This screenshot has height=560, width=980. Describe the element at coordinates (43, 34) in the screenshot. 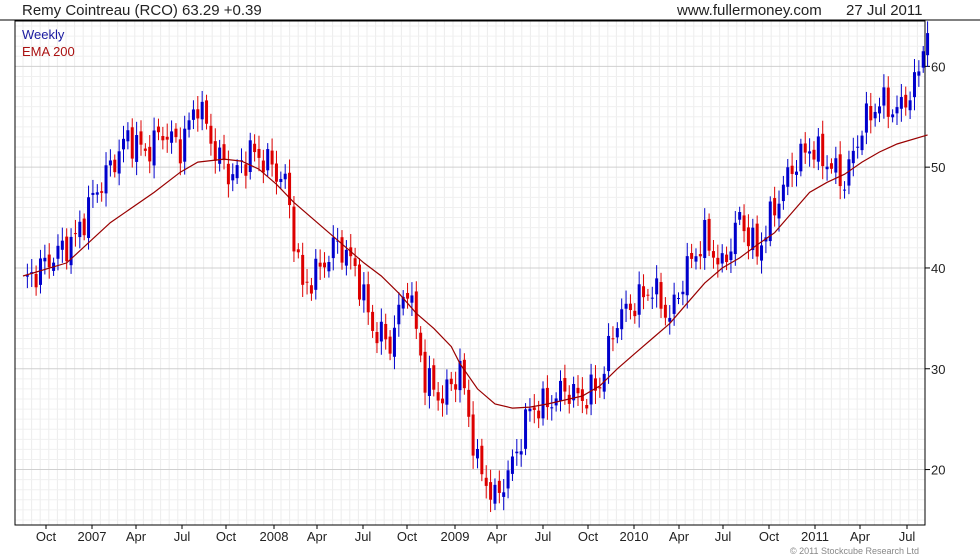

I see `legend-weekly: Weekly` at that location.